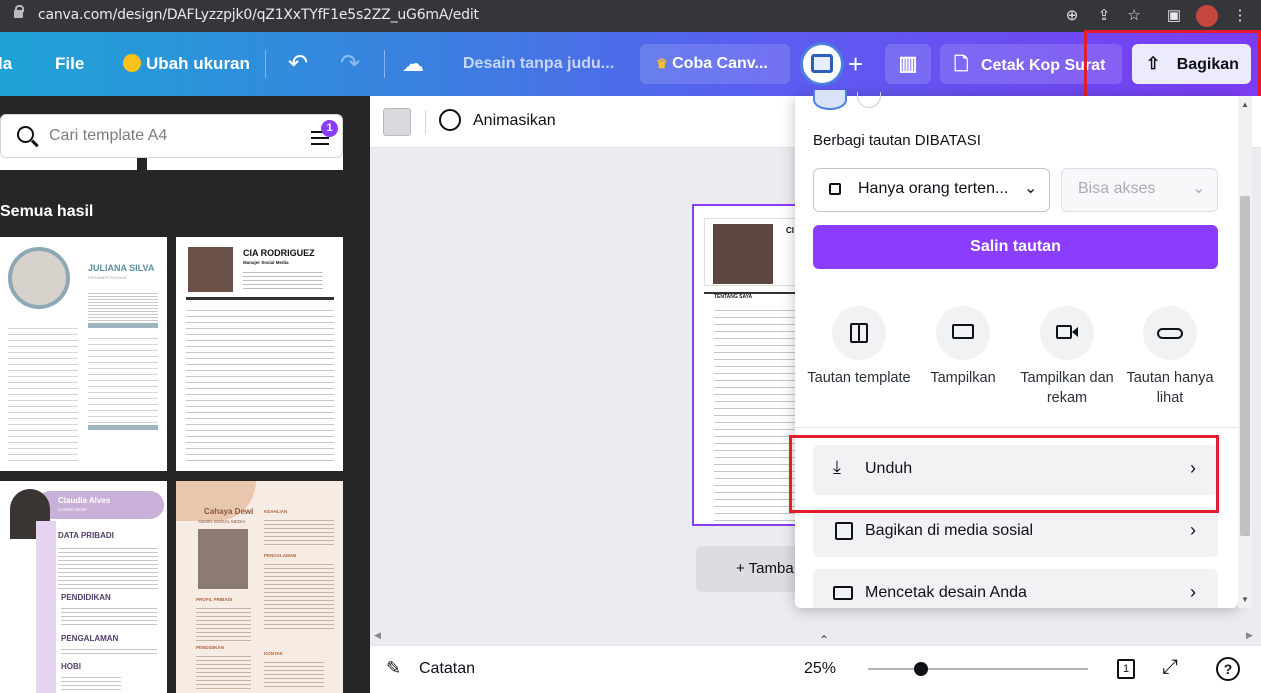  What do you see at coordinates (963, 333) in the screenshot?
I see `present-icon` at bounding box center [963, 333].